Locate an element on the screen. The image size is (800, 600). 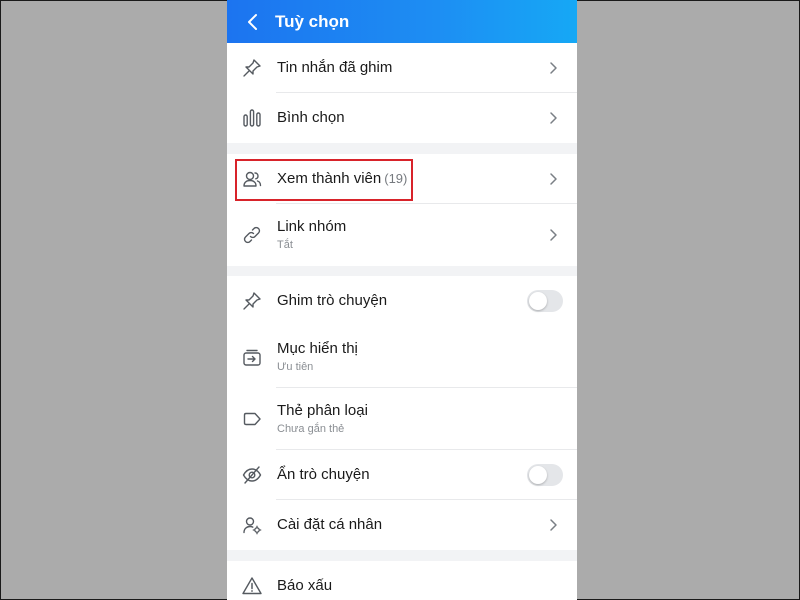
display-section-value: Ưu tiên is located at coordinates (295, 367).